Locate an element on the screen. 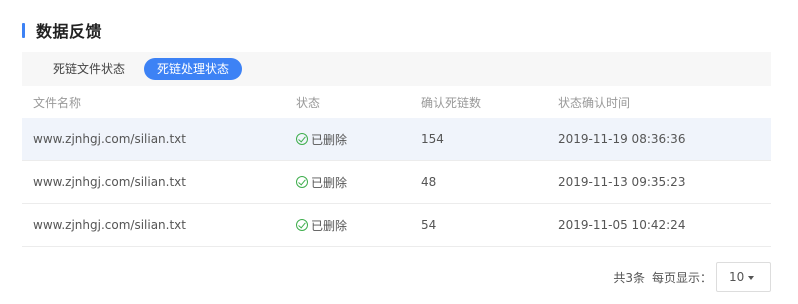 The image size is (798, 304). section-title: 数据反馈 is located at coordinates (69, 31).